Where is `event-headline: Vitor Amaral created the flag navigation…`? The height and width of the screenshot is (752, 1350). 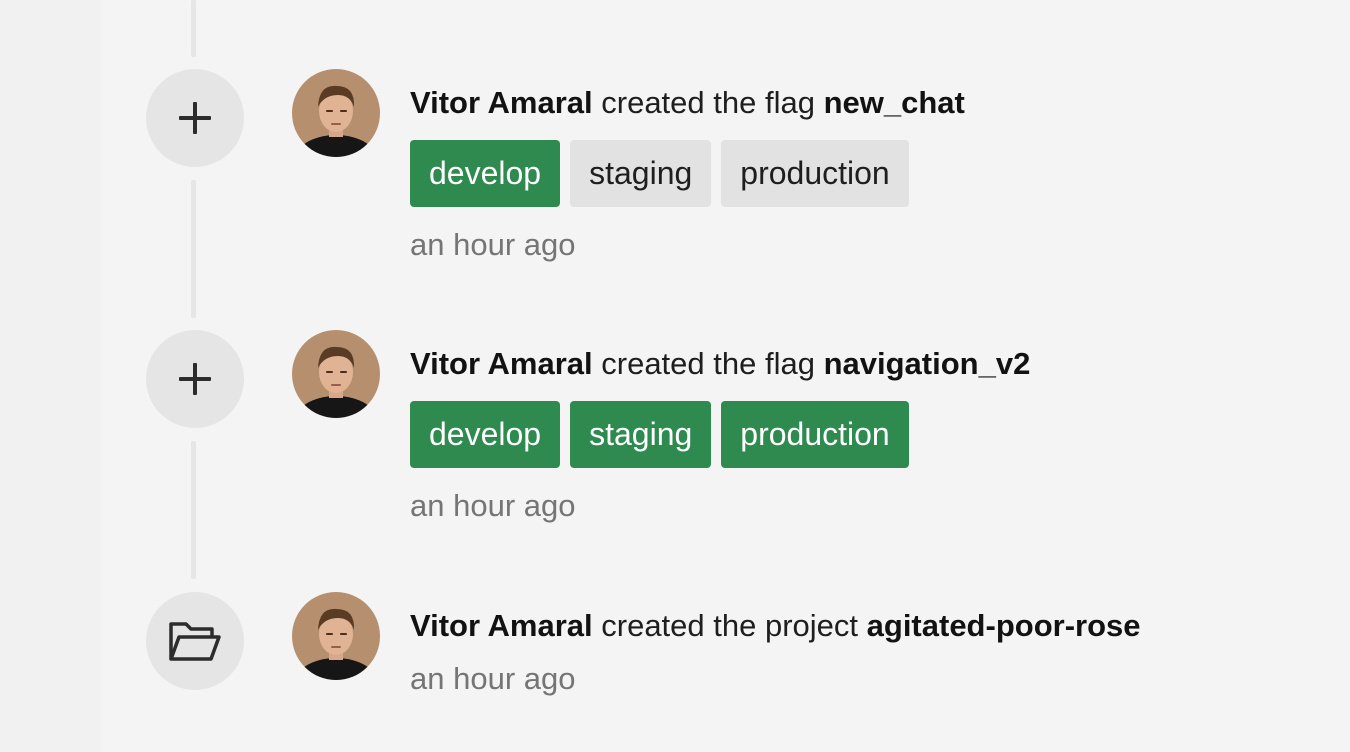
event-headline: Vitor Amaral created the flag navigation… is located at coordinates (720, 364).